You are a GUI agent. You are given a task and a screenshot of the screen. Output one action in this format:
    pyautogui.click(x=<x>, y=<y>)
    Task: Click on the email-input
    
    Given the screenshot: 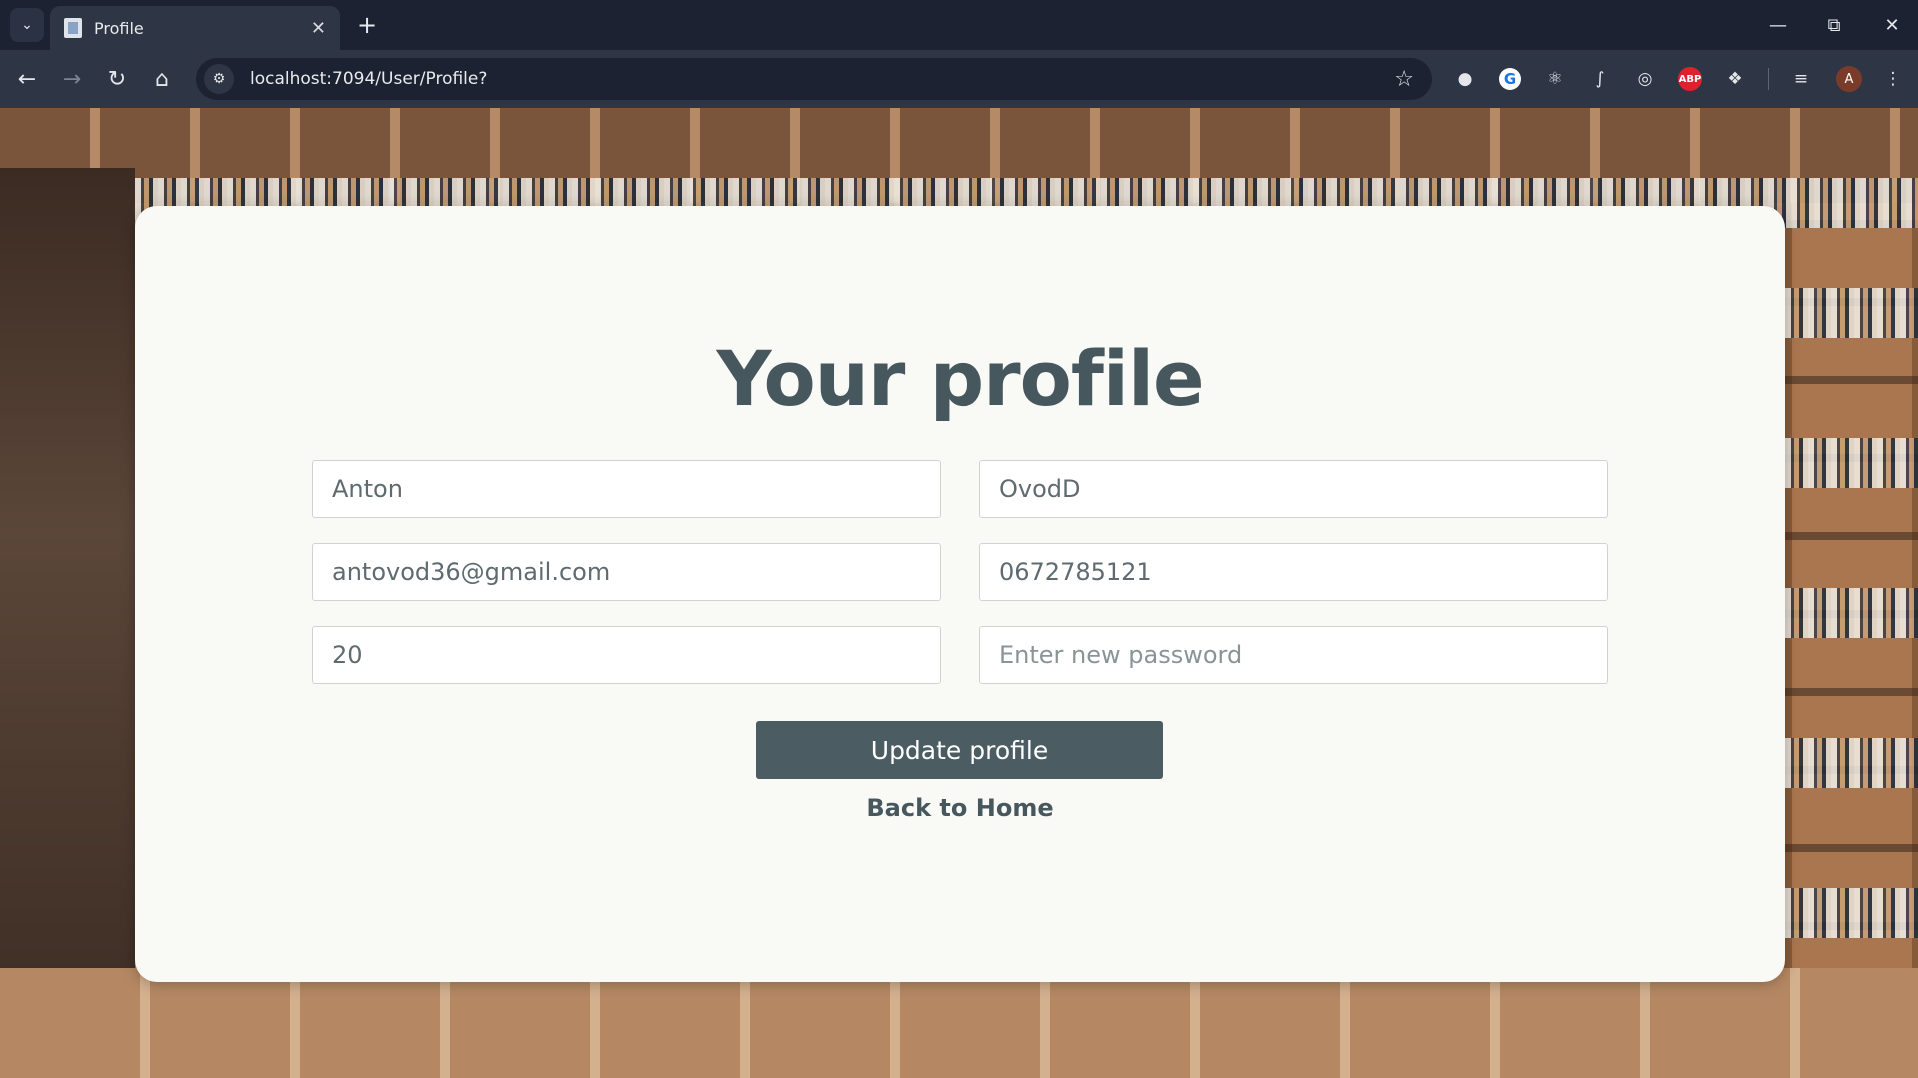 What is the action you would take?
    pyautogui.click(x=626, y=572)
    